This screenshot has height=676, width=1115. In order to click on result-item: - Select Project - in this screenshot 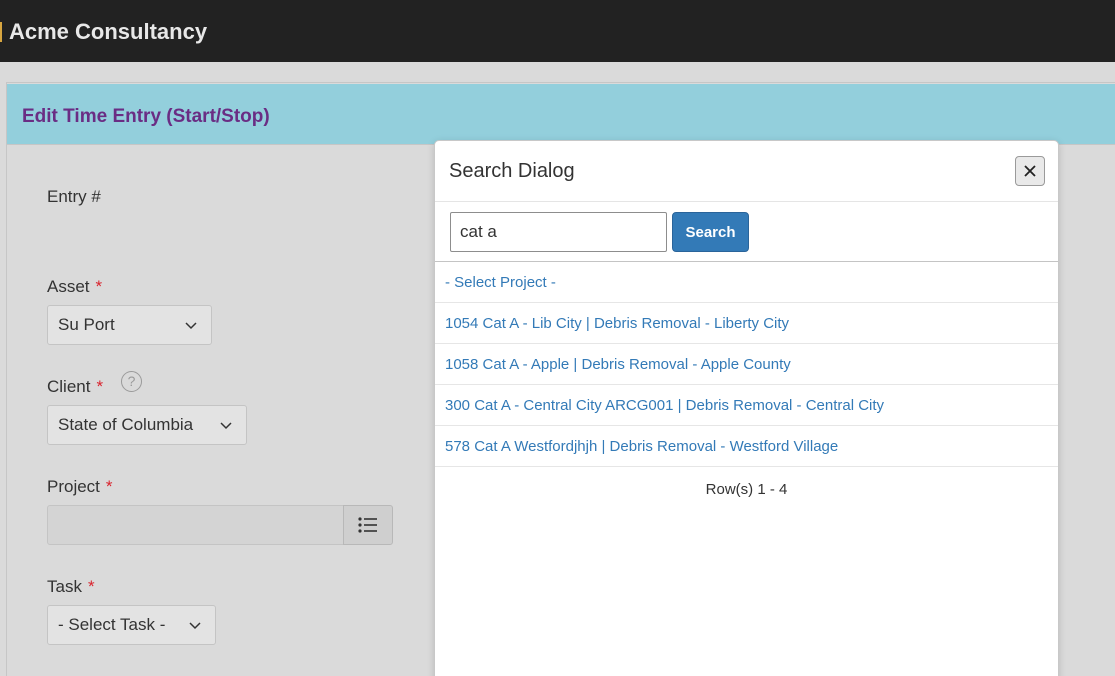, I will do `click(746, 282)`.